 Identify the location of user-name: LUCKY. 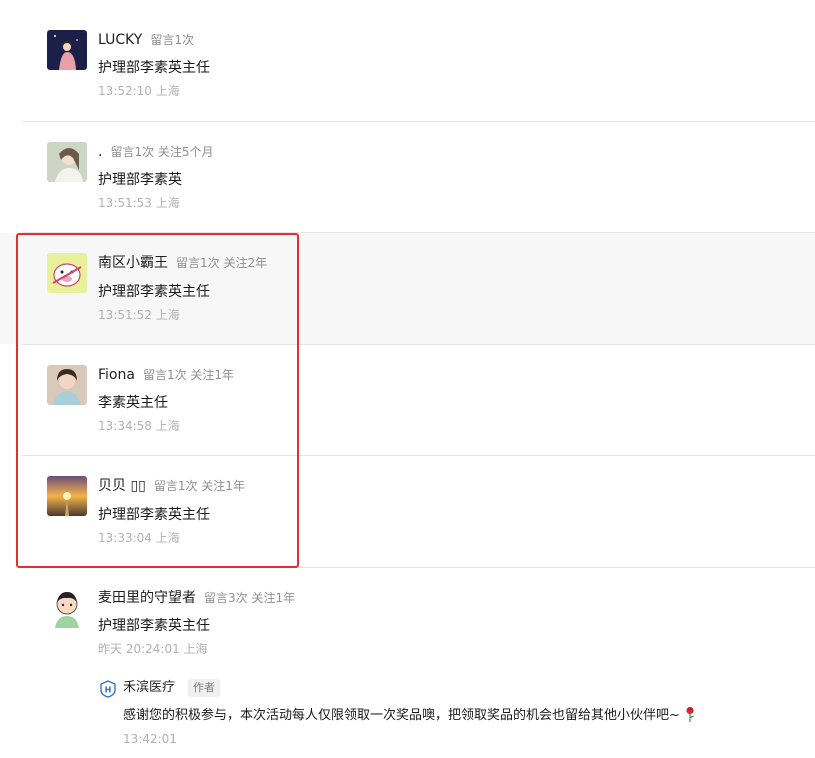
(120, 40).